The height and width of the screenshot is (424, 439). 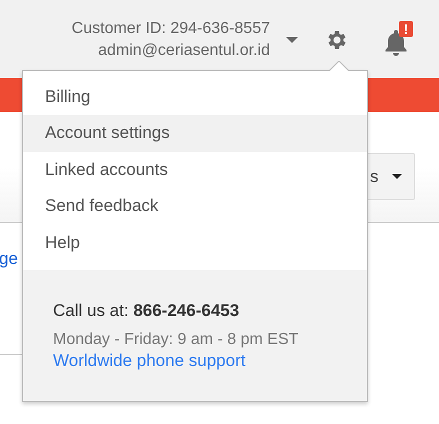 I want to click on support-link: Worldwide phone support, so click(x=149, y=361).